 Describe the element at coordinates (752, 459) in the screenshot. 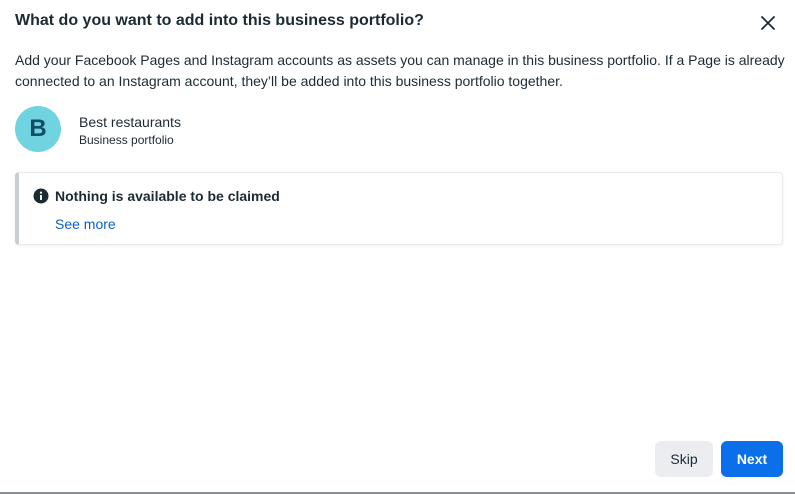

I see `next-button: Next` at that location.